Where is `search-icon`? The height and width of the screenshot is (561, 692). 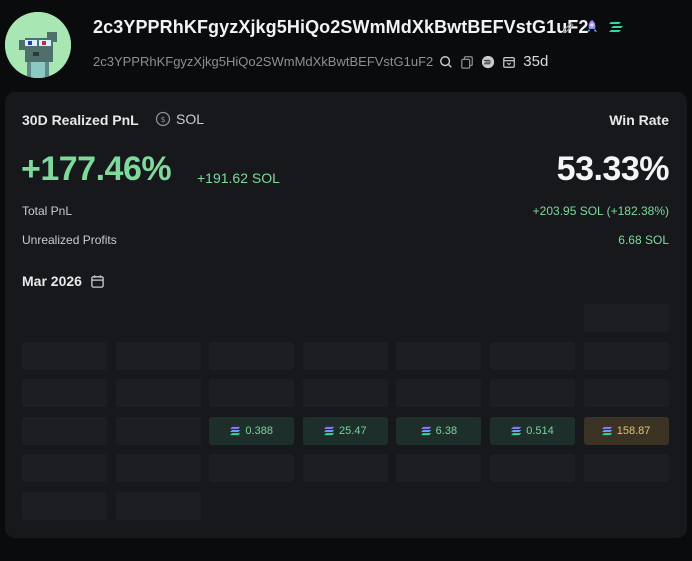
search-icon is located at coordinates (446, 62).